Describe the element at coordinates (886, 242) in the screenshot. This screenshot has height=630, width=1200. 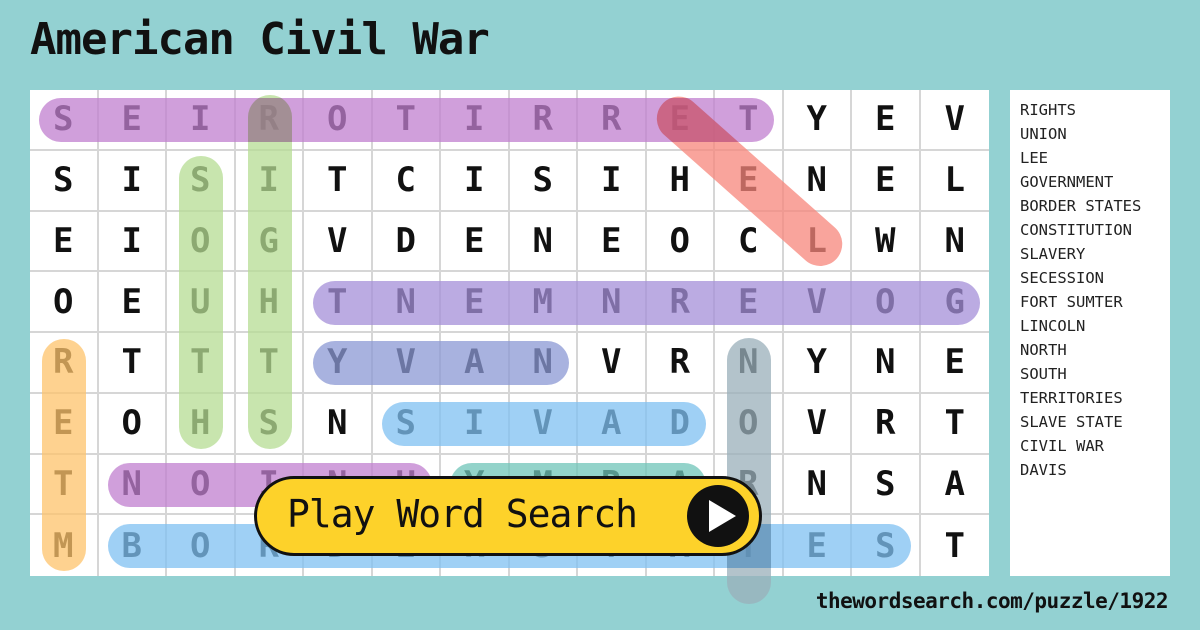
I see `grid-cell: W` at that location.